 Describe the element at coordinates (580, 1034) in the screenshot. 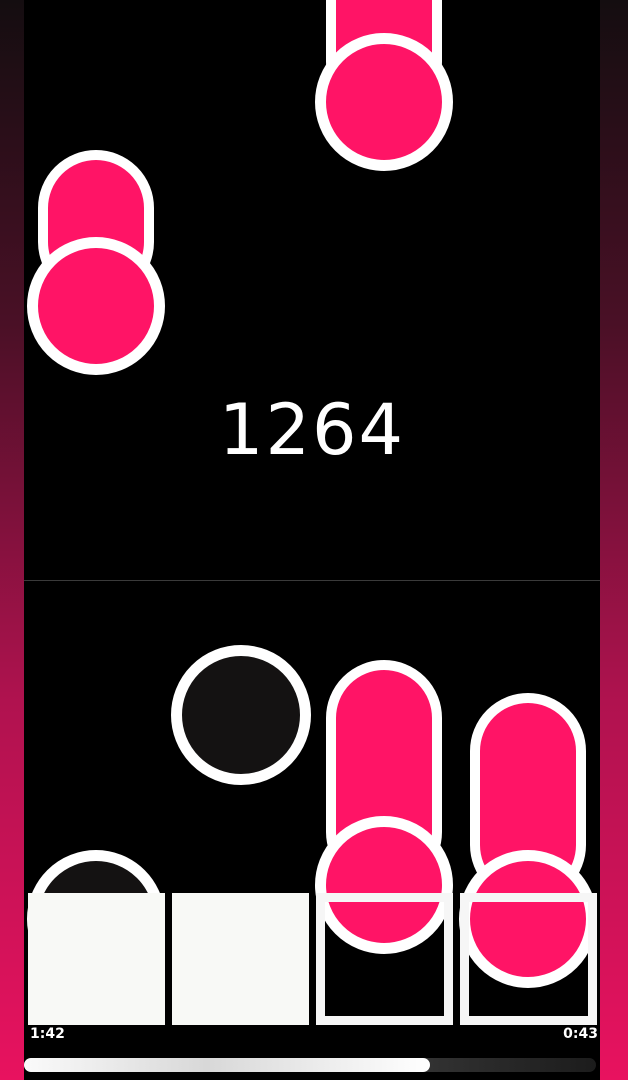

I see `time-remaining: 0:43` at that location.